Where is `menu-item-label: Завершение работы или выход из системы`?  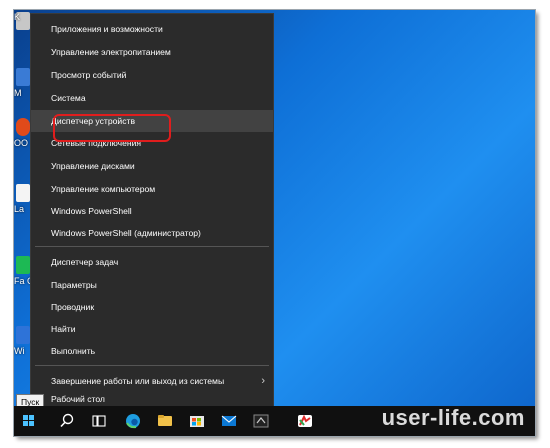 menu-item-label: Завершение работы или выход из системы is located at coordinates (138, 381).